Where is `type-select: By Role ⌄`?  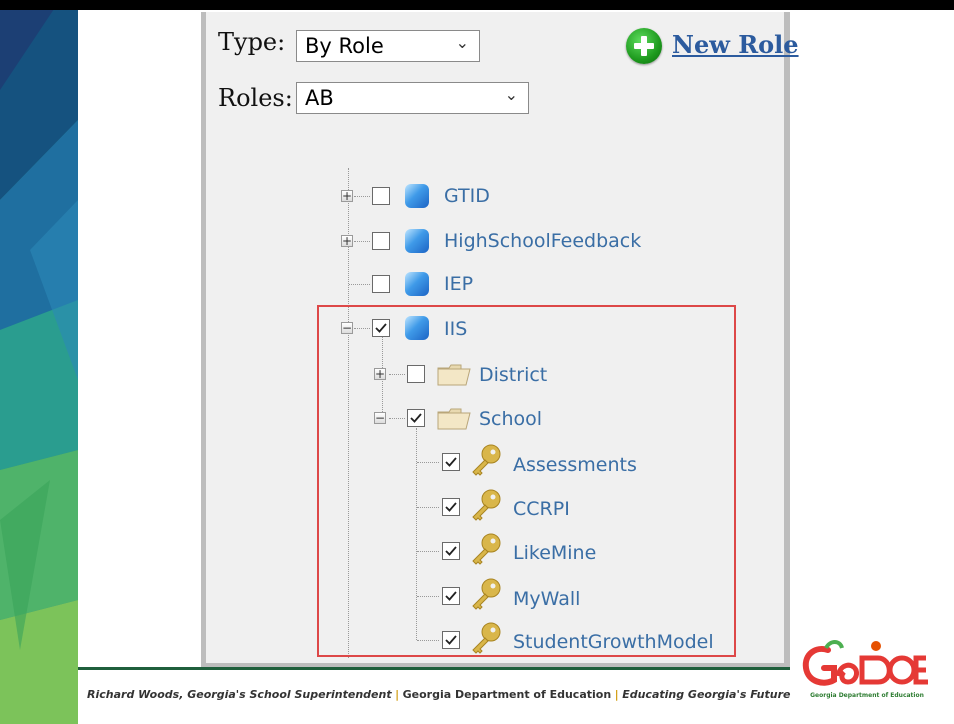 type-select: By Role ⌄ is located at coordinates (388, 46).